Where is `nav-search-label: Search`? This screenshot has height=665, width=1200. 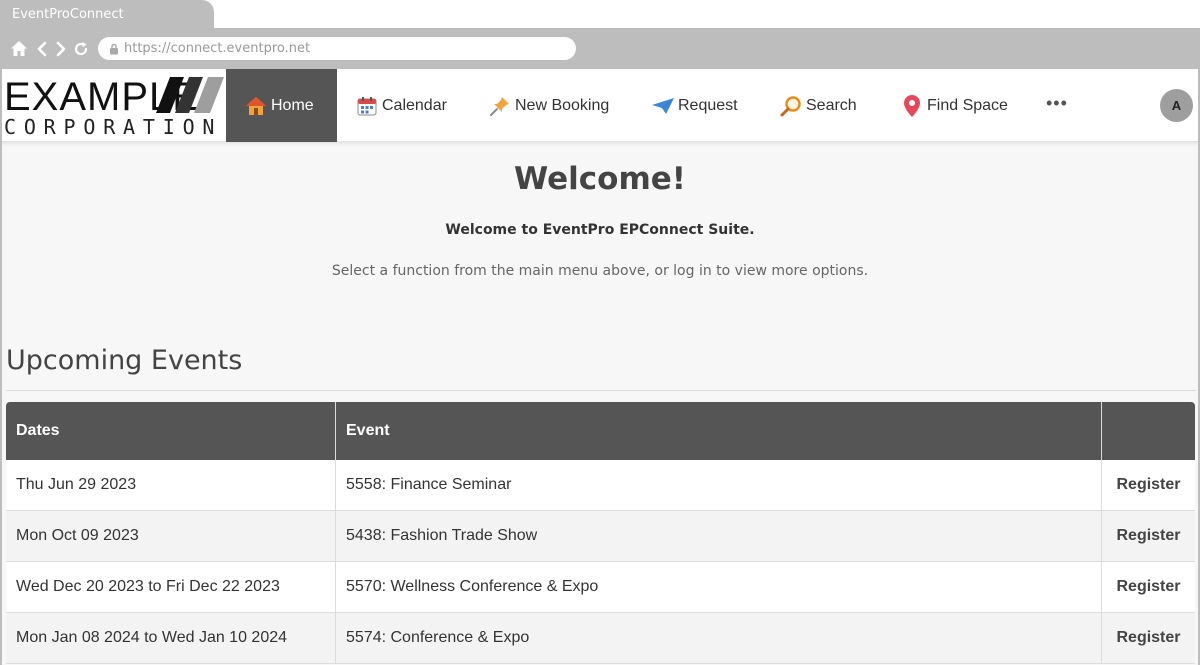
nav-search-label: Search is located at coordinates (831, 105).